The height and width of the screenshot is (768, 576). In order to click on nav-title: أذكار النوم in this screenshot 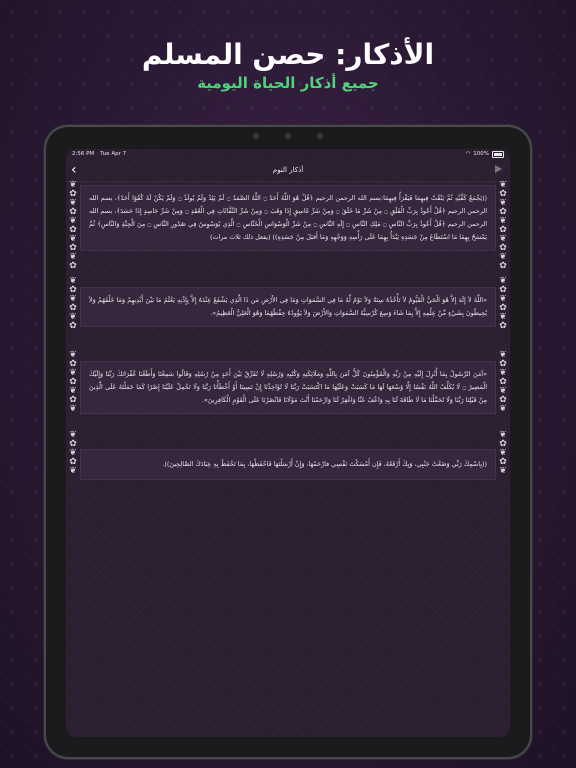, I will do `click(288, 170)`.